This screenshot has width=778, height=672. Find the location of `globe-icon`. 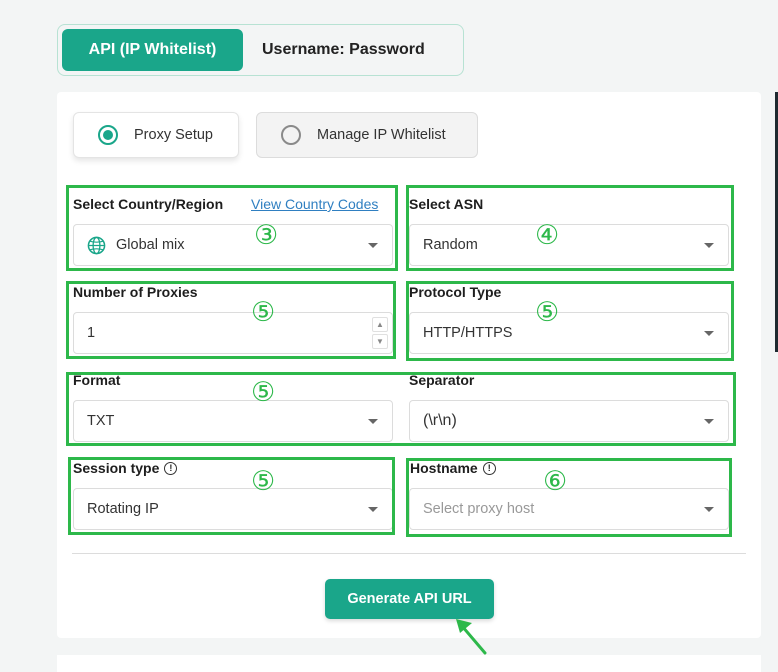

globe-icon is located at coordinates (96, 245).